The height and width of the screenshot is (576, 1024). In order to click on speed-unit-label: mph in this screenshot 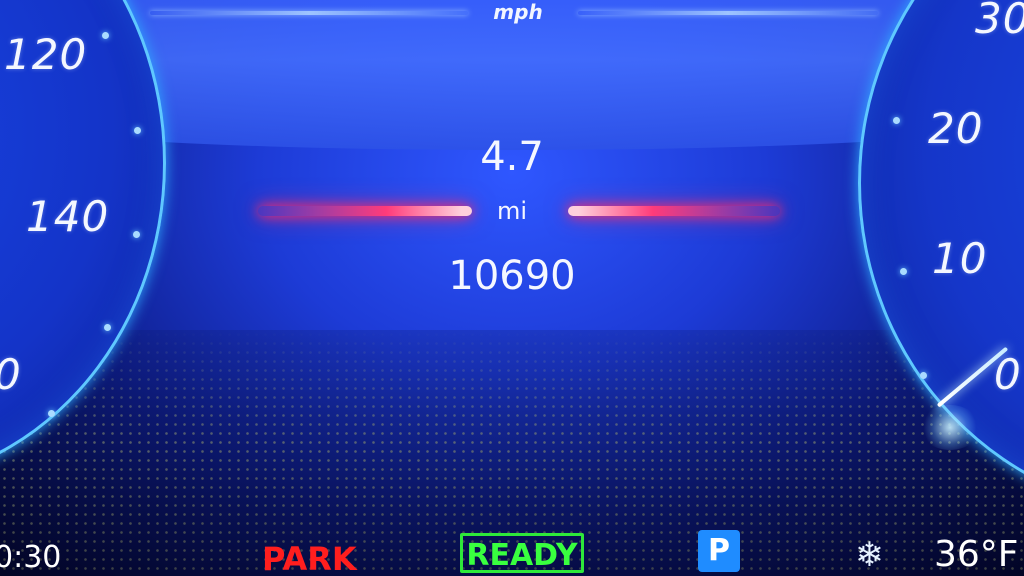, I will do `click(518, 12)`.